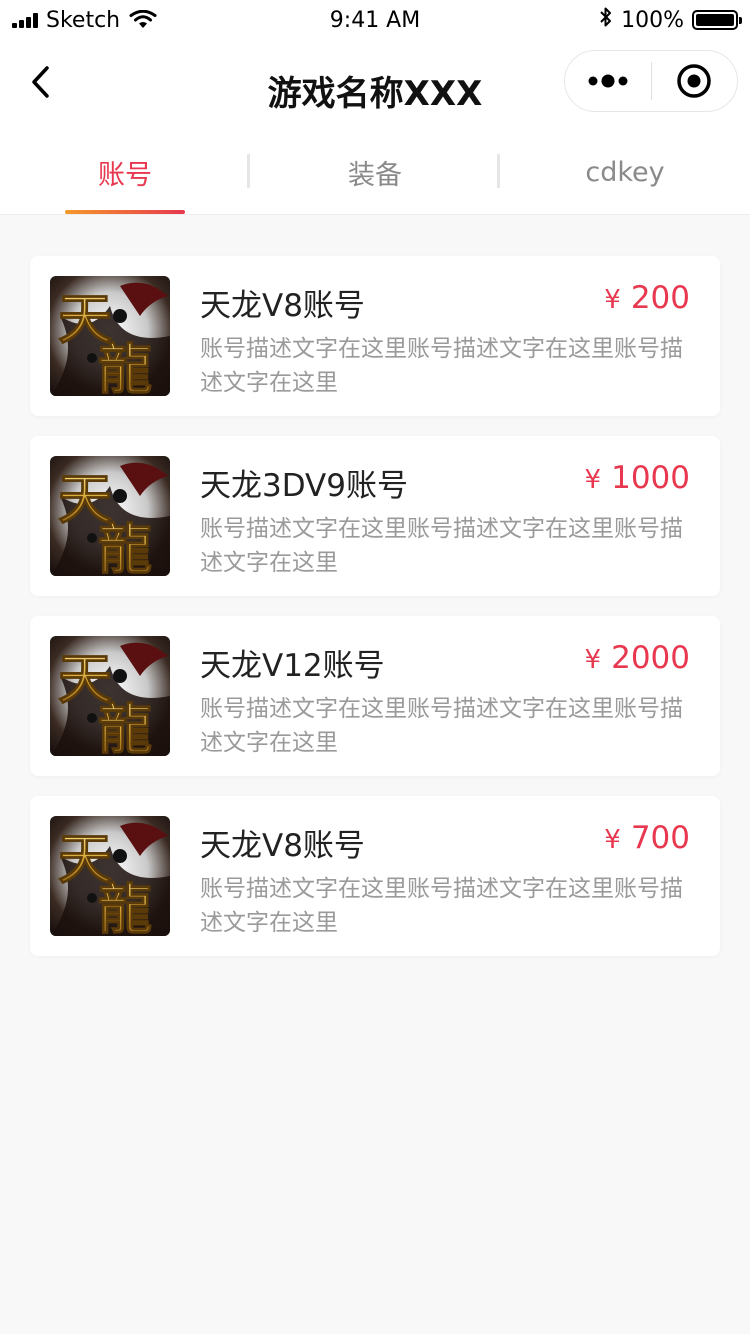 The width and height of the screenshot is (750, 1334). Describe the element at coordinates (292, 666) in the screenshot. I see `item-title: 天龙V12账号` at that location.